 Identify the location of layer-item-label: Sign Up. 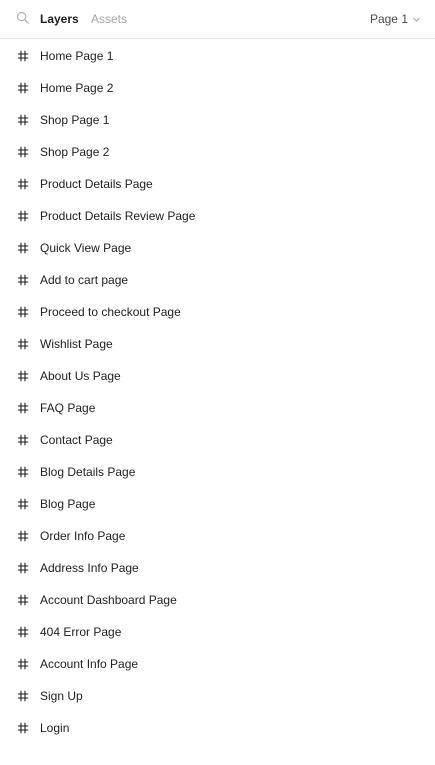
(61, 696).